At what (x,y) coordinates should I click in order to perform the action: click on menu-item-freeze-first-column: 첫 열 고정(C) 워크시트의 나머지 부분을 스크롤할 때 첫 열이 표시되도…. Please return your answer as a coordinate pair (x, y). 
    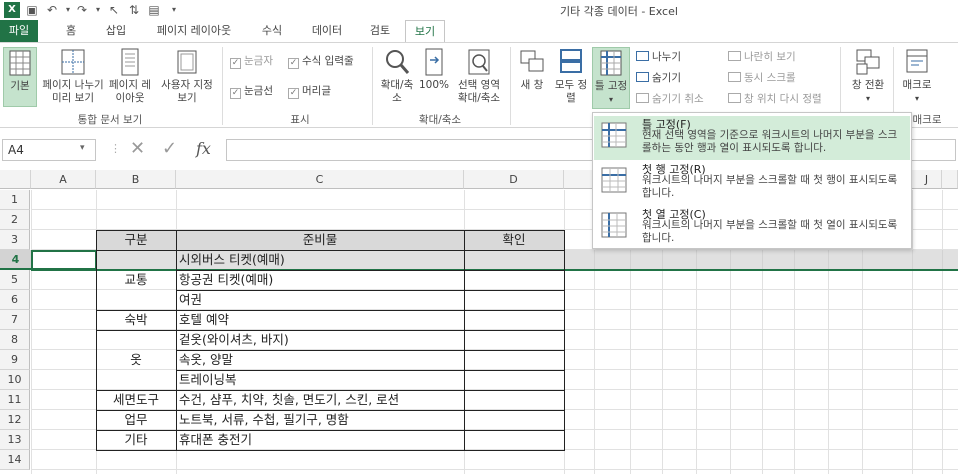
    Looking at the image, I should click on (752, 228).